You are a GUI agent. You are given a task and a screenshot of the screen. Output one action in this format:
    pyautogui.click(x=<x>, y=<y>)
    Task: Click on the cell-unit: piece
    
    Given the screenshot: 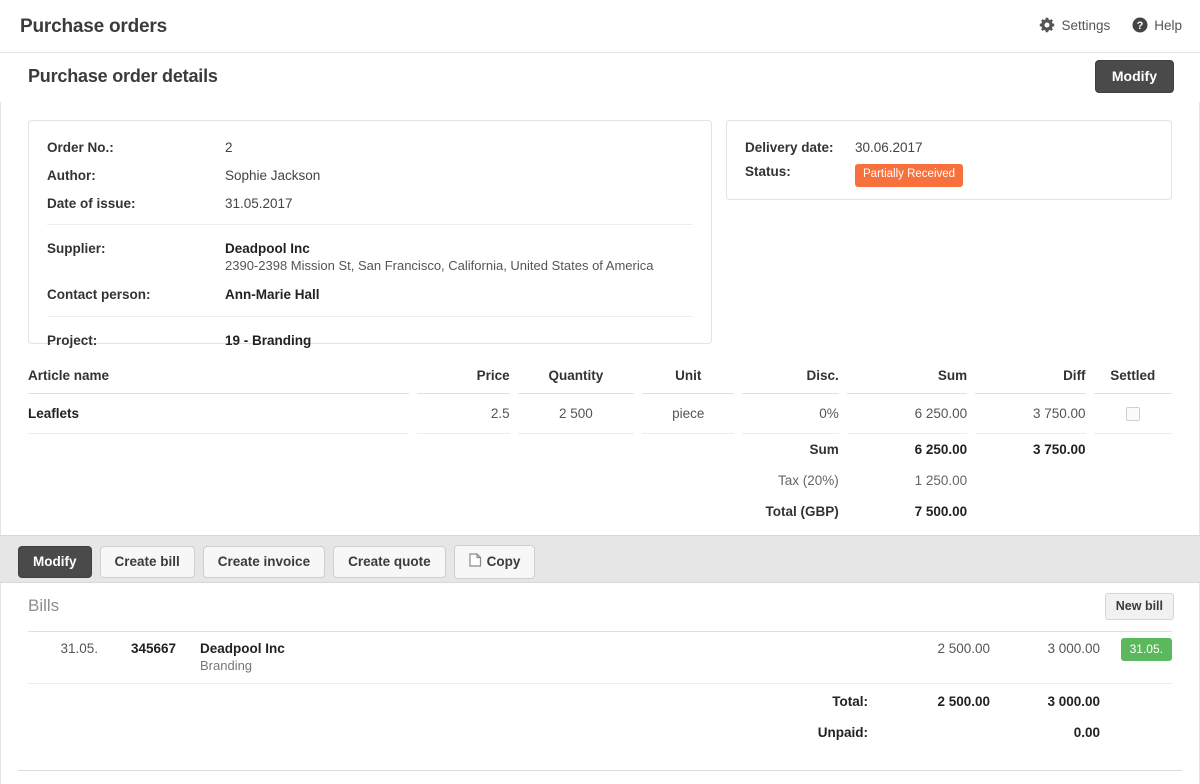 What is the action you would take?
    pyautogui.click(x=688, y=414)
    